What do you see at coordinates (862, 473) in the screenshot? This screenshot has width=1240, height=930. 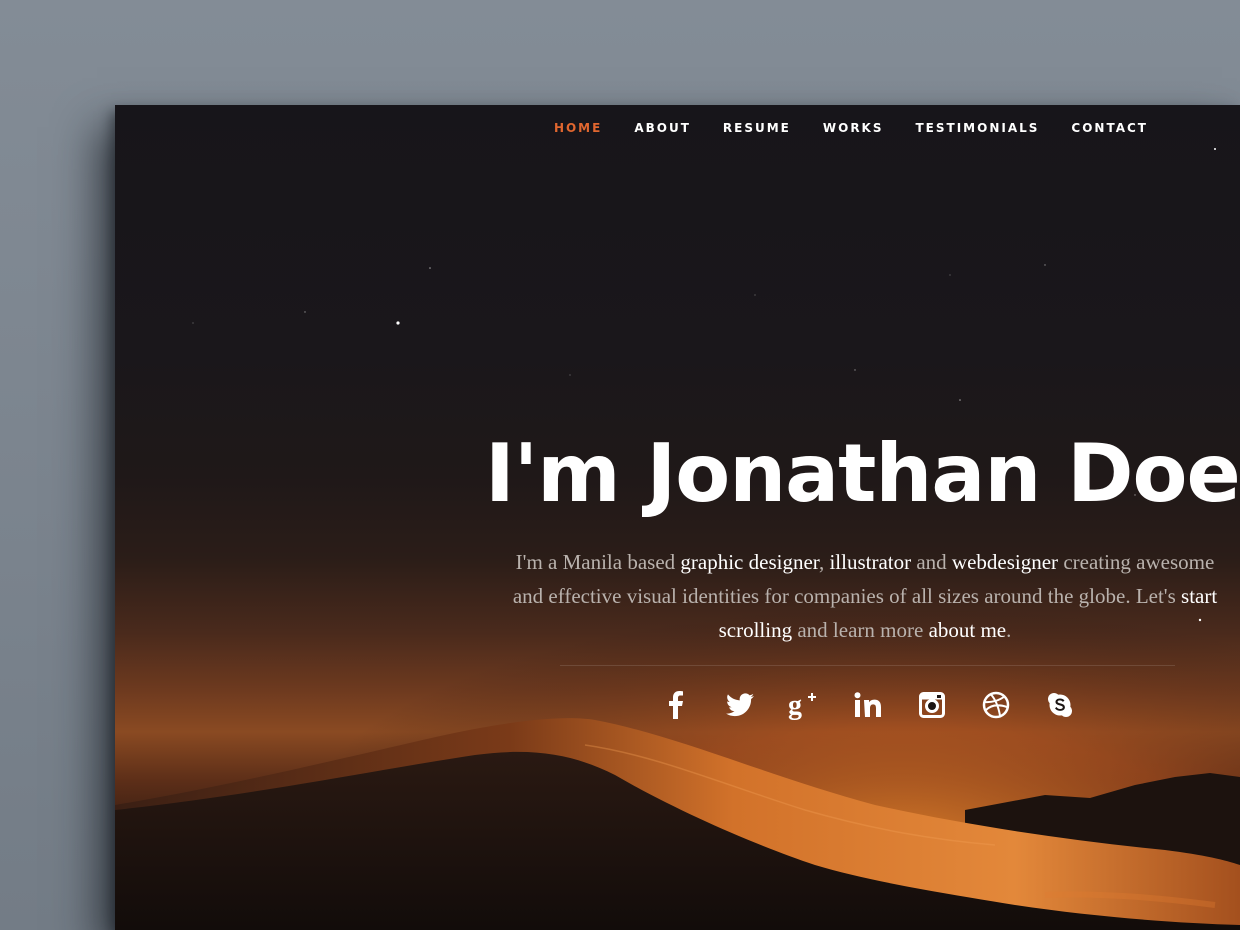 I see `hero-title: I'm Jonathan Doe.` at bounding box center [862, 473].